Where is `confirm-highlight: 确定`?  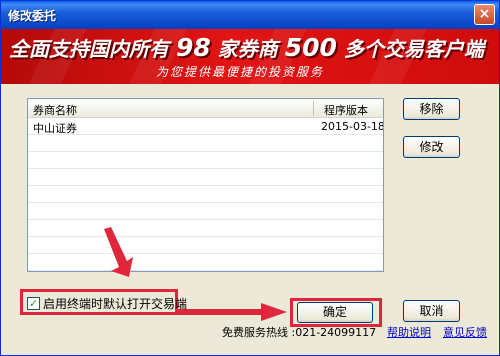
confirm-highlight: 确定 is located at coordinates (336, 312).